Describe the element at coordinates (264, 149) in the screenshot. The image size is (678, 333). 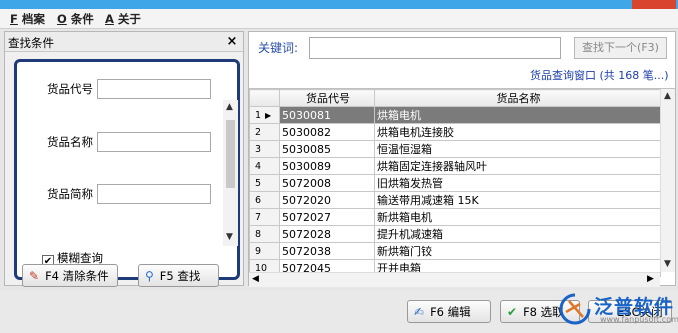
I see `row-number-cell: 3` at that location.